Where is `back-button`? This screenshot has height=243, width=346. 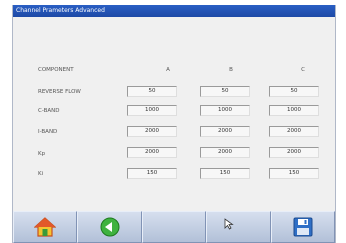
back-button is located at coordinates (109, 227).